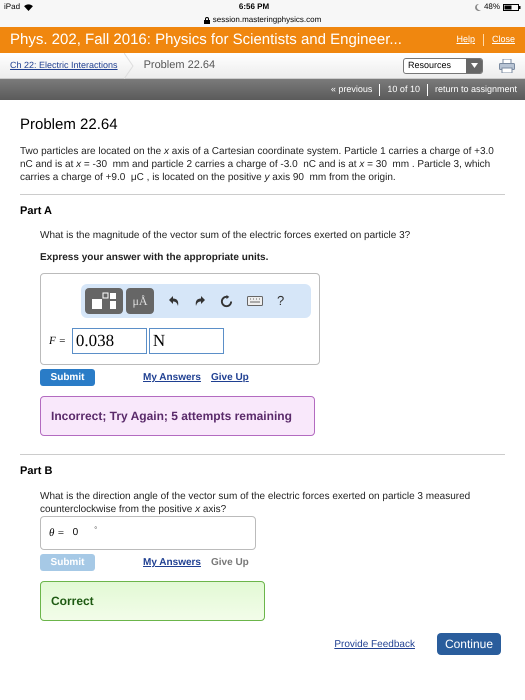 The height and width of the screenshot is (700, 525). What do you see at coordinates (511, 7) in the screenshot?
I see `battery-icon` at bounding box center [511, 7].